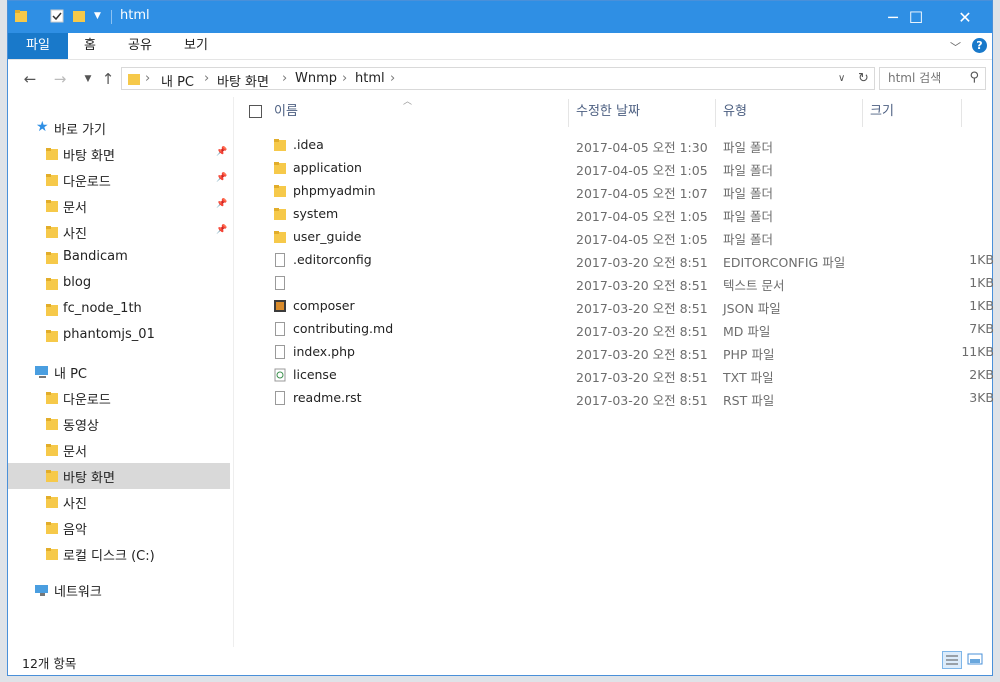 This screenshot has height=682, width=1000. Describe the element at coordinates (255, 111) in the screenshot. I see `select-all-checkbox` at that location.